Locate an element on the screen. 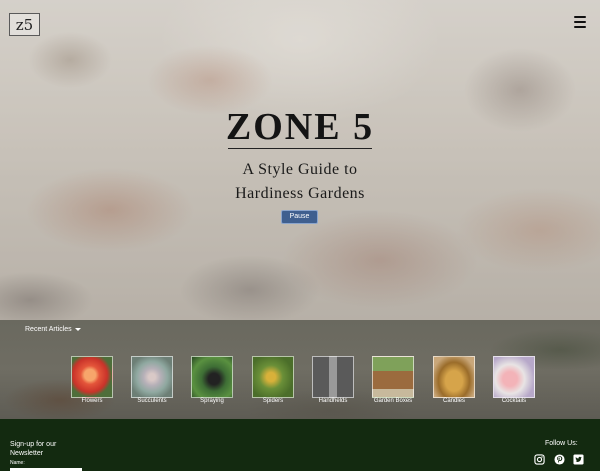 This screenshot has height=471, width=600. caret-down-icon is located at coordinates (77, 329).